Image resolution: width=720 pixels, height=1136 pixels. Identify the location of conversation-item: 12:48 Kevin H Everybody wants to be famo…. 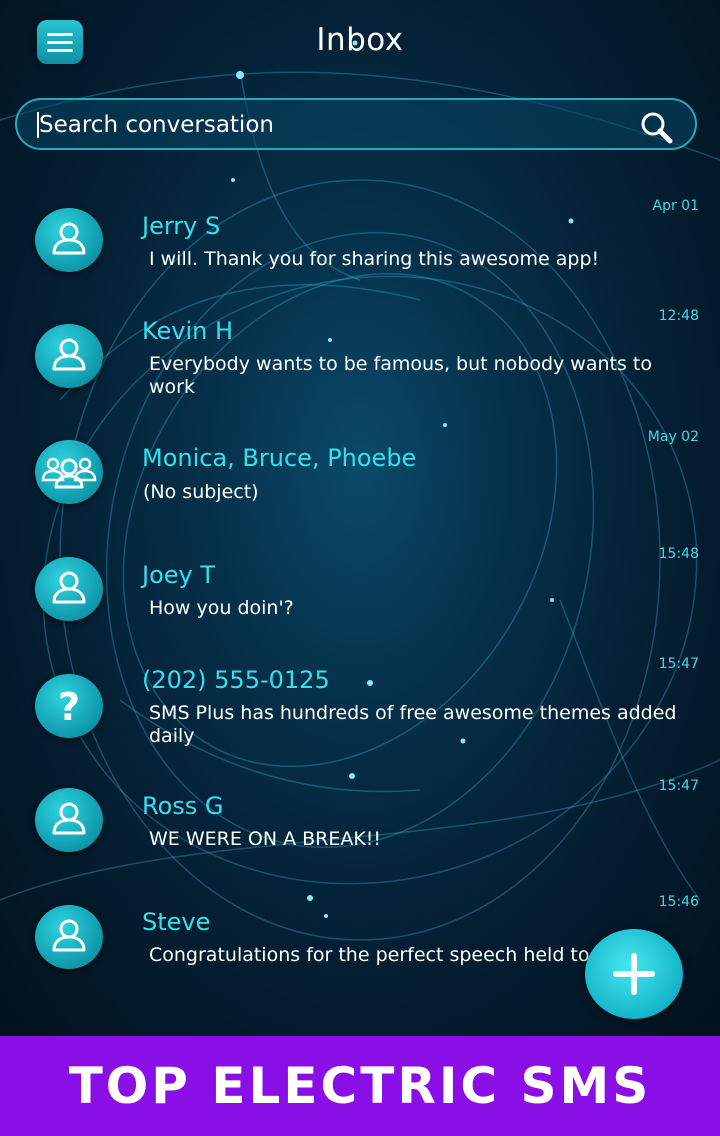
(360, 355).